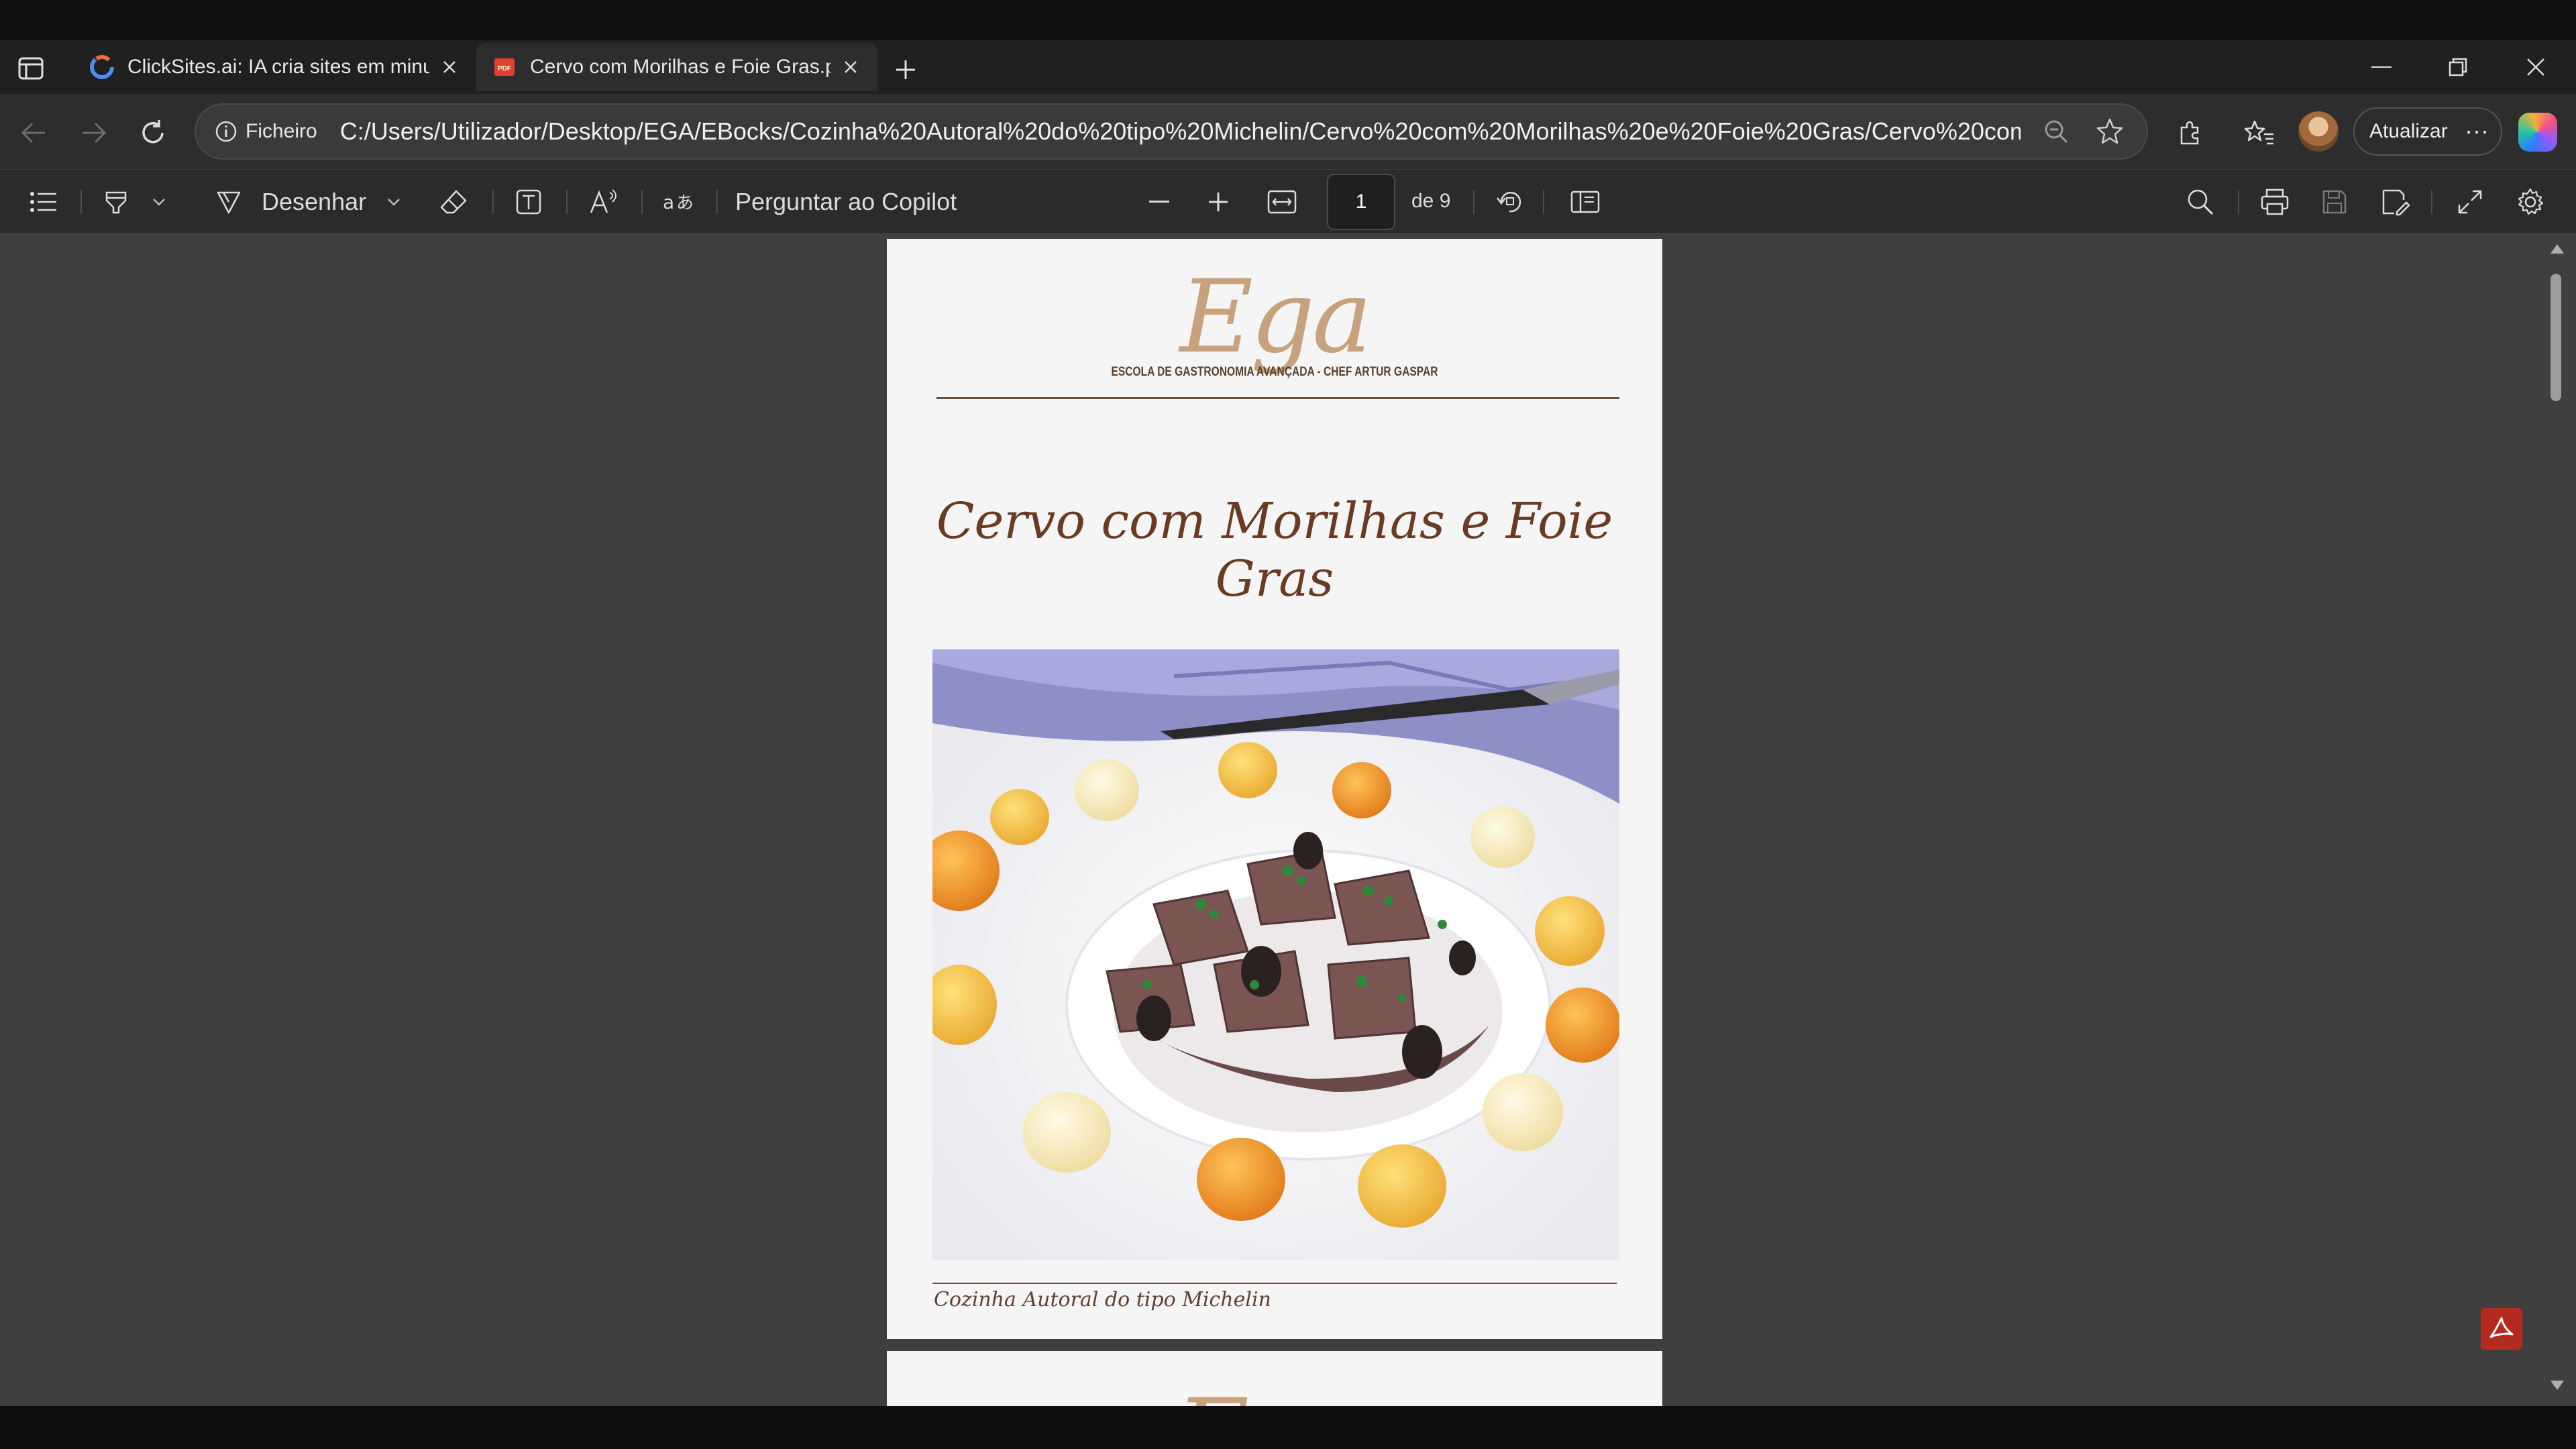 This screenshot has width=2576, height=1449. I want to click on svg-text: PDF, so click(504, 68).